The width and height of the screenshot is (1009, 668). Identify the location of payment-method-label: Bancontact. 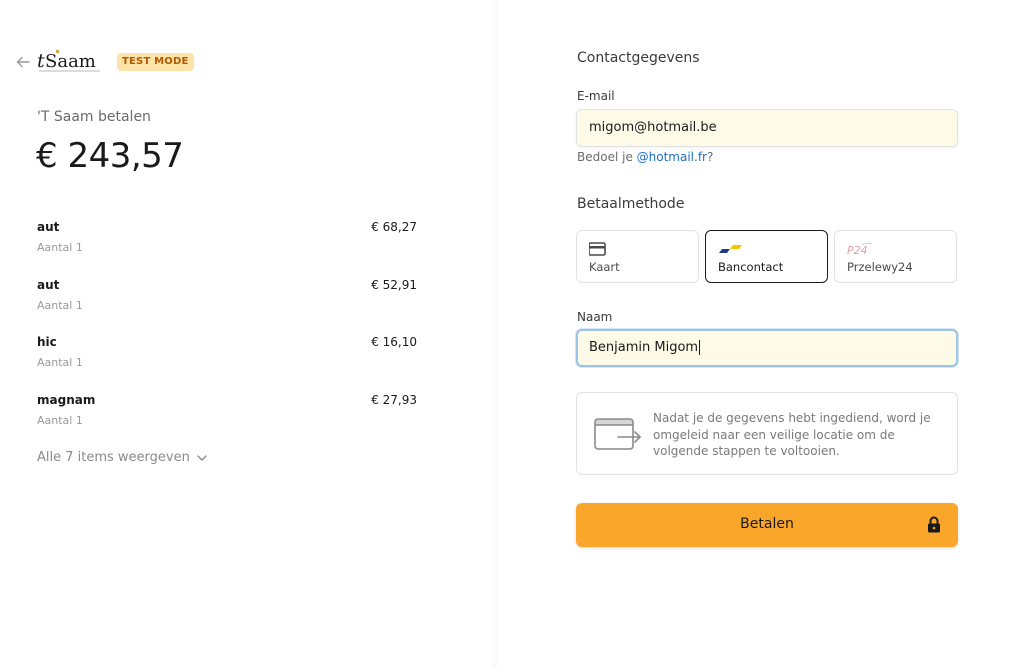
(751, 267).